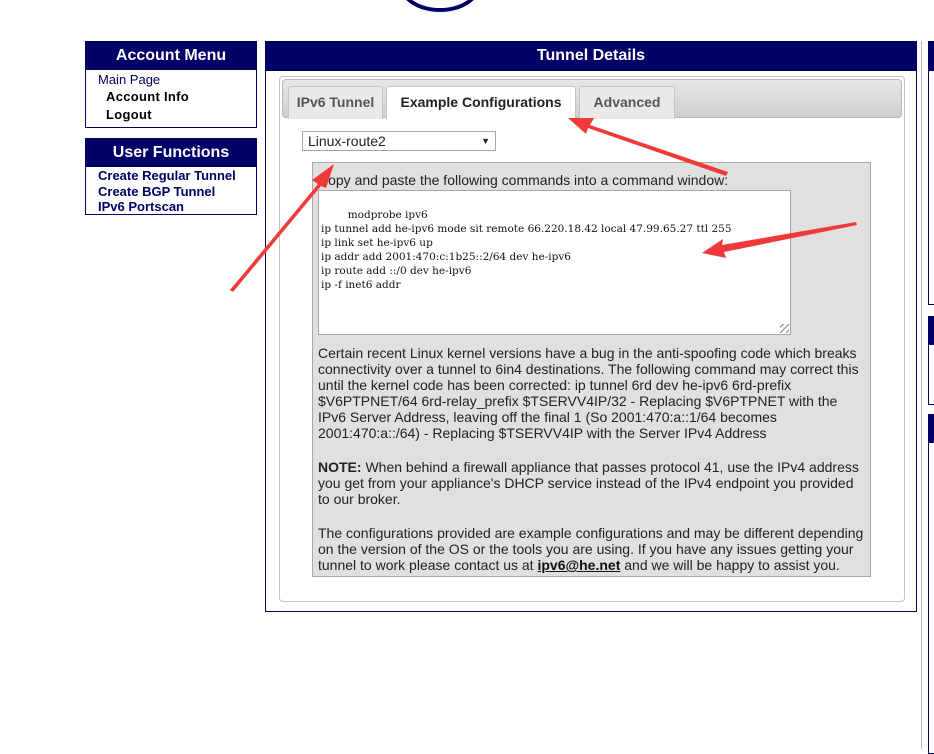  I want to click on contact-email-link: ipv6@he.net, so click(578, 565).